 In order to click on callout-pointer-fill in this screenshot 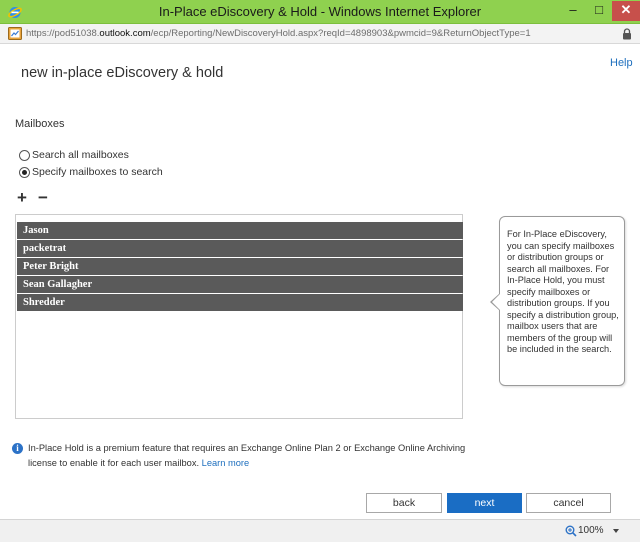, I will do `click(496, 302)`.